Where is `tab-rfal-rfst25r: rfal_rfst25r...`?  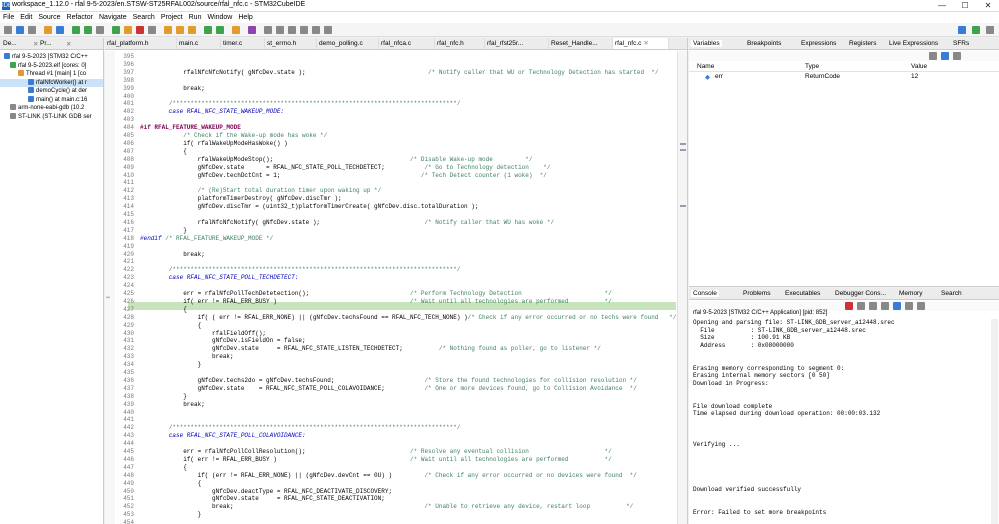
tab-rfal-rfst25r: rfal_rfst25r... is located at coordinates (517, 43).